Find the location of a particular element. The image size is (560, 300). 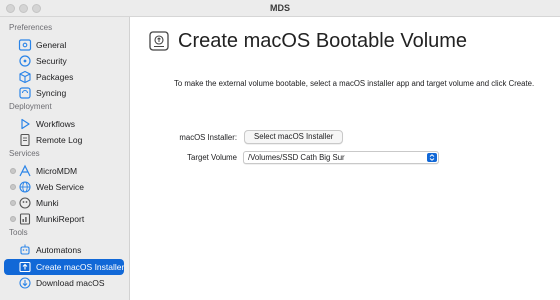

sidebar-item-munki: Munki is located at coordinates (64, 203).